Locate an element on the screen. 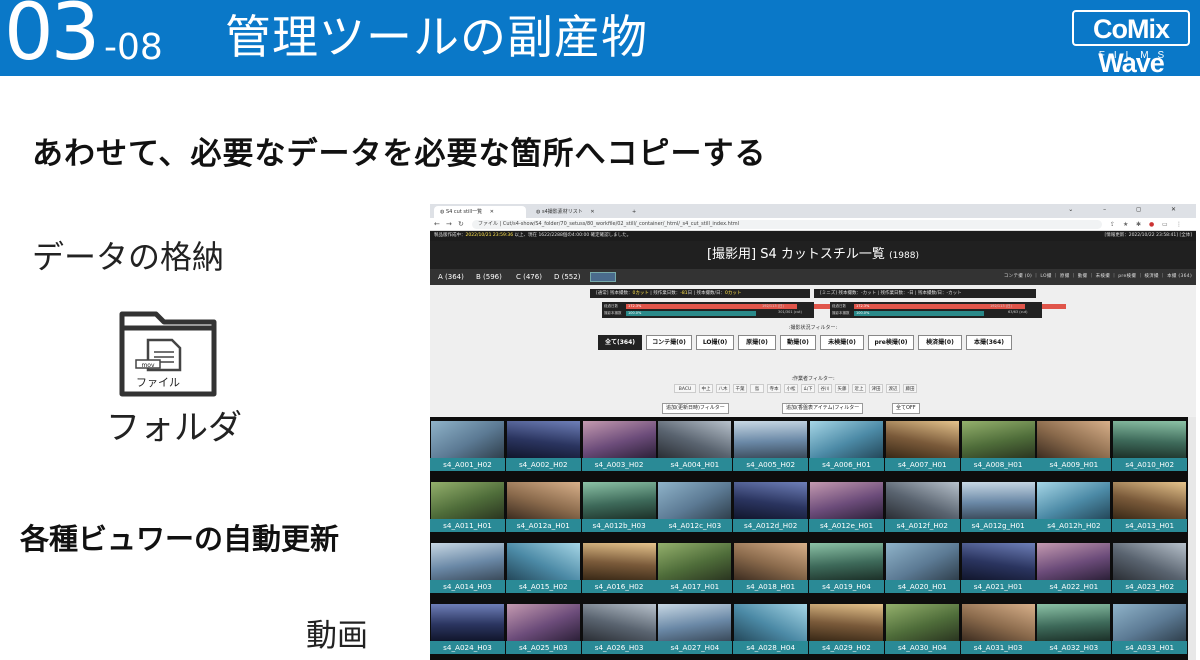 The image size is (1200, 660). author-filter-button: 津田 is located at coordinates (876, 388).